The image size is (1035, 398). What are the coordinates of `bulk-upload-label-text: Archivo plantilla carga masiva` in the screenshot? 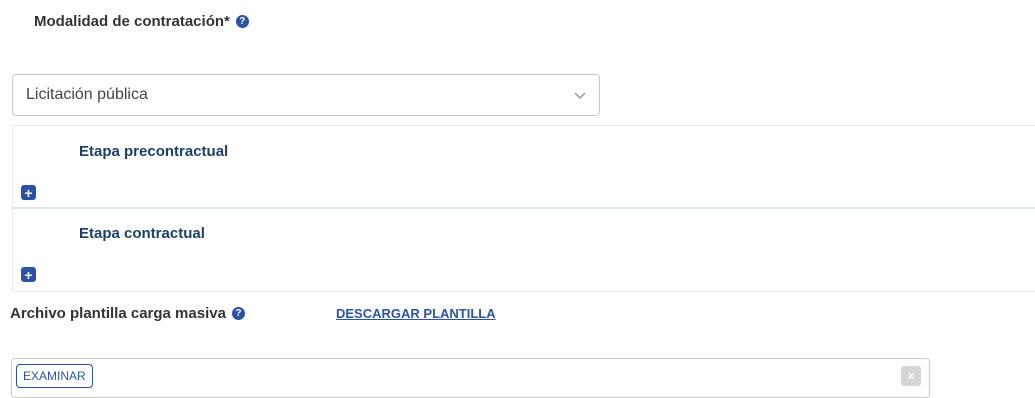 It's located at (118, 313).